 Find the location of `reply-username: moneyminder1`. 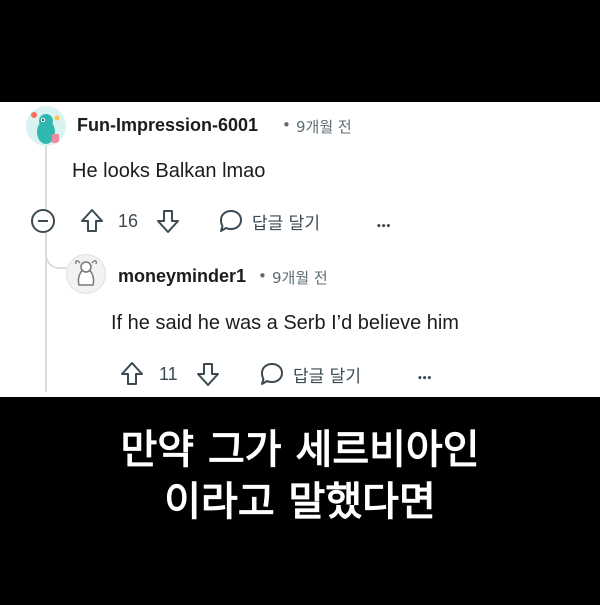

reply-username: moneyminder1 is located at coordinates (182, 276).